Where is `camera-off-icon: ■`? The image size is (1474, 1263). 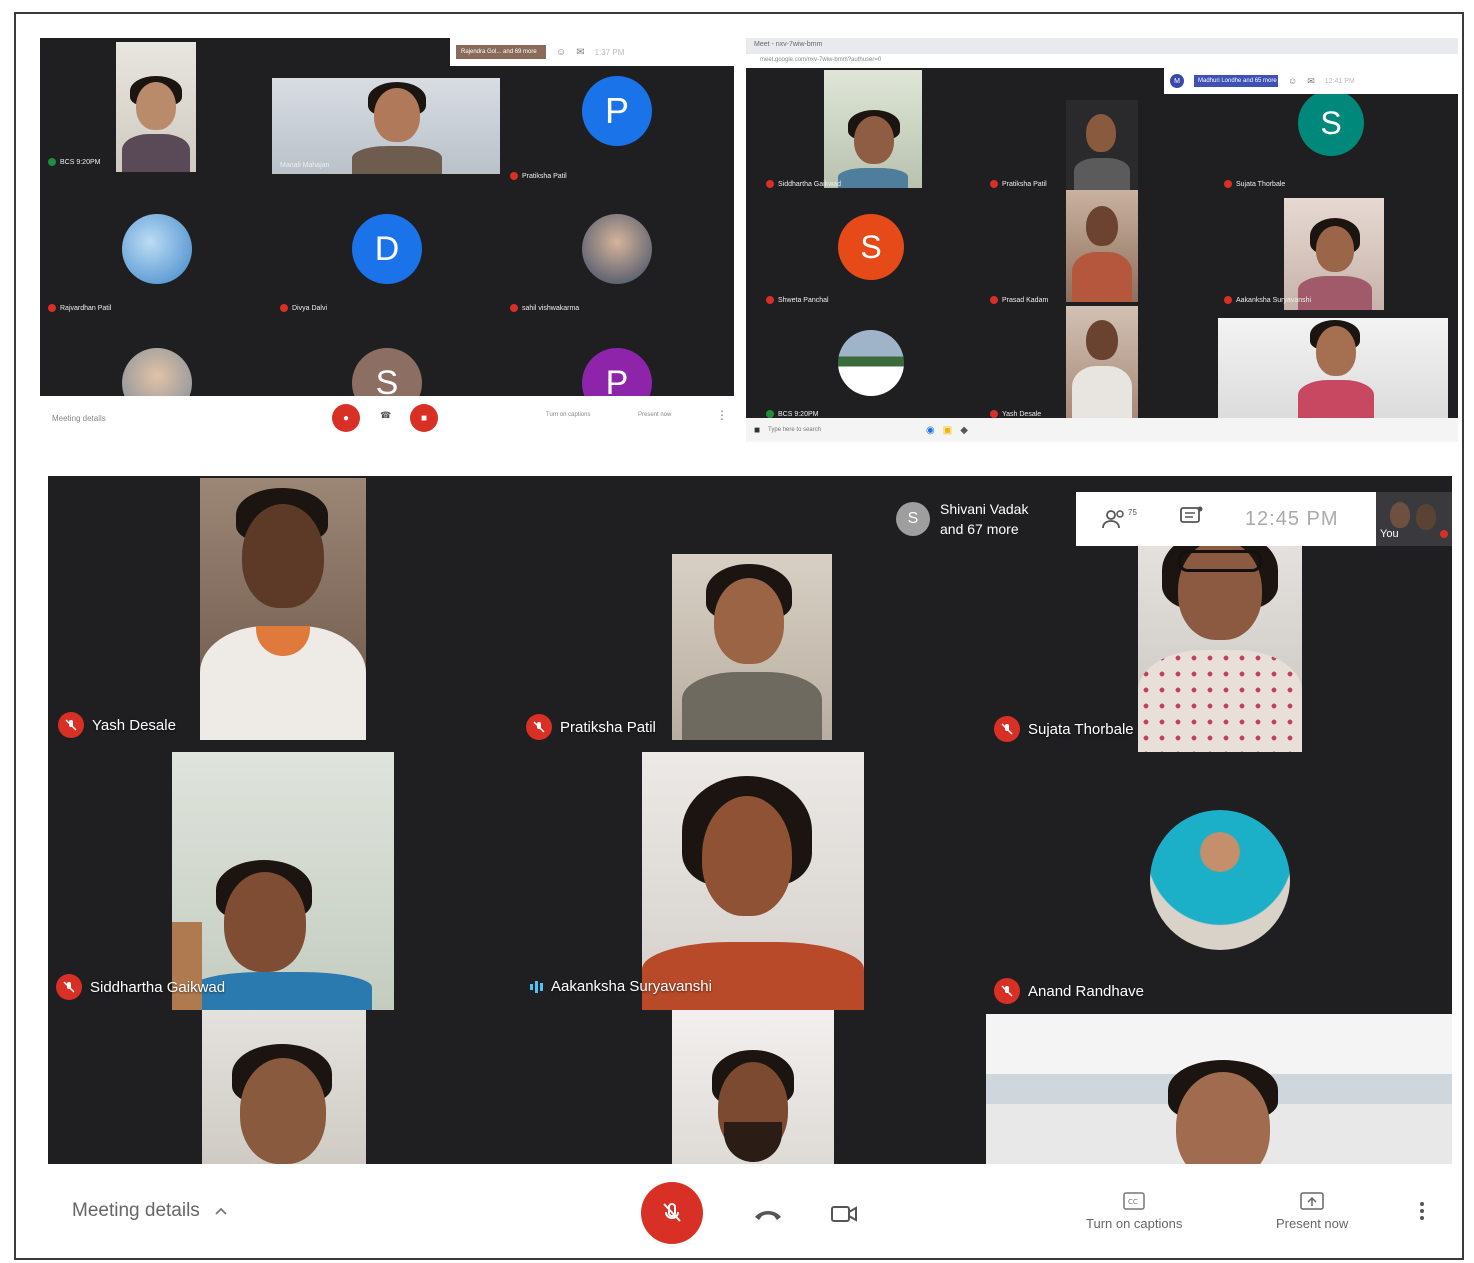 camera-off-icon: ■ is located at coordinates (424, 418).